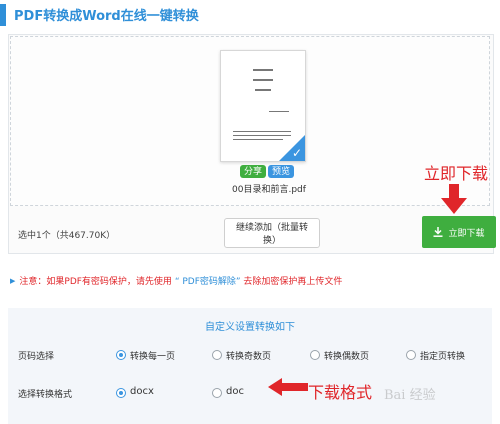 Image resolution: width=500 pixels, height=424 pixels. Describe the element at coordinates (248, 355) in the screenshot. I see `option-odd-pages-label: 转换奇数页` at that location.